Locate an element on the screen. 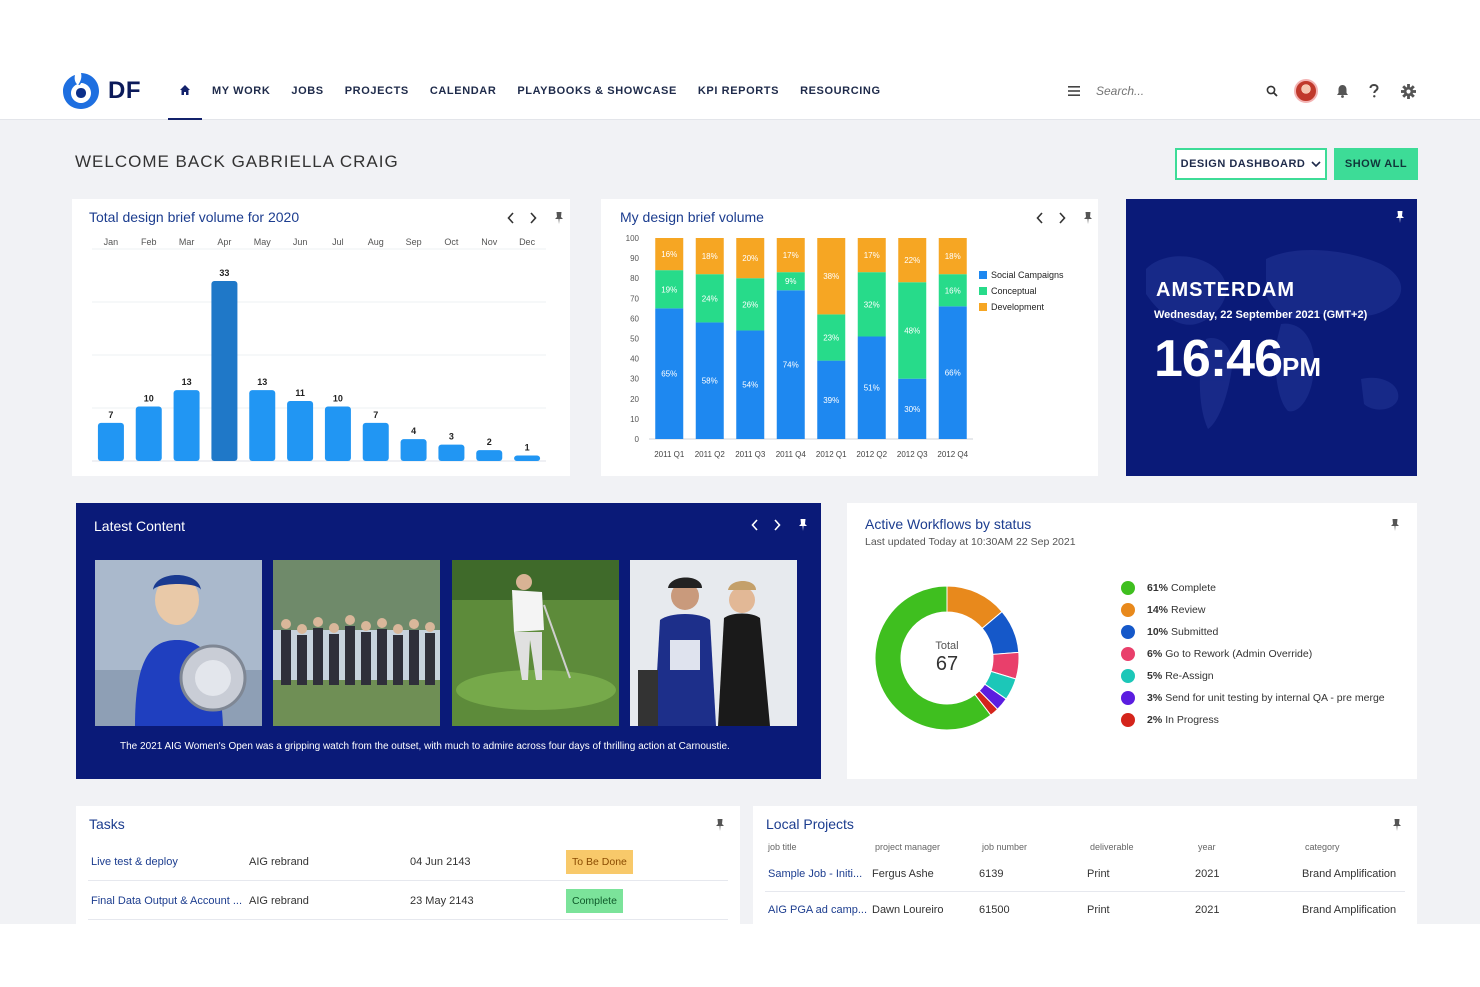 This screenshot has width=1480, height=987. data-label: 7 is located at coordinates (110, 415).